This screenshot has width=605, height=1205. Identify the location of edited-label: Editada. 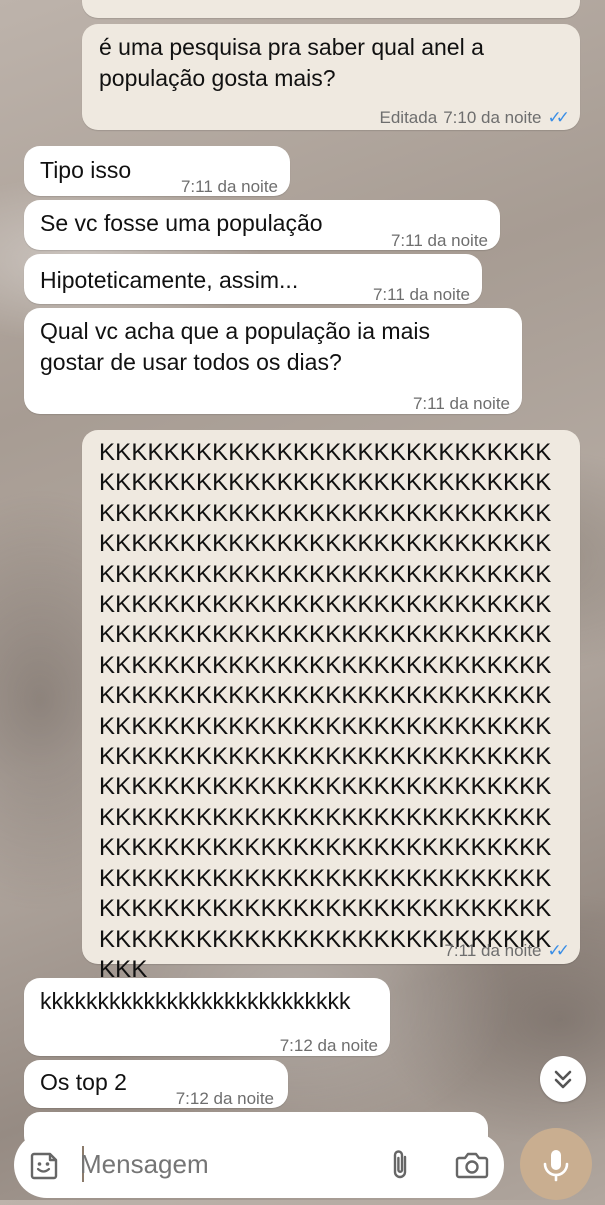
(408, 117).